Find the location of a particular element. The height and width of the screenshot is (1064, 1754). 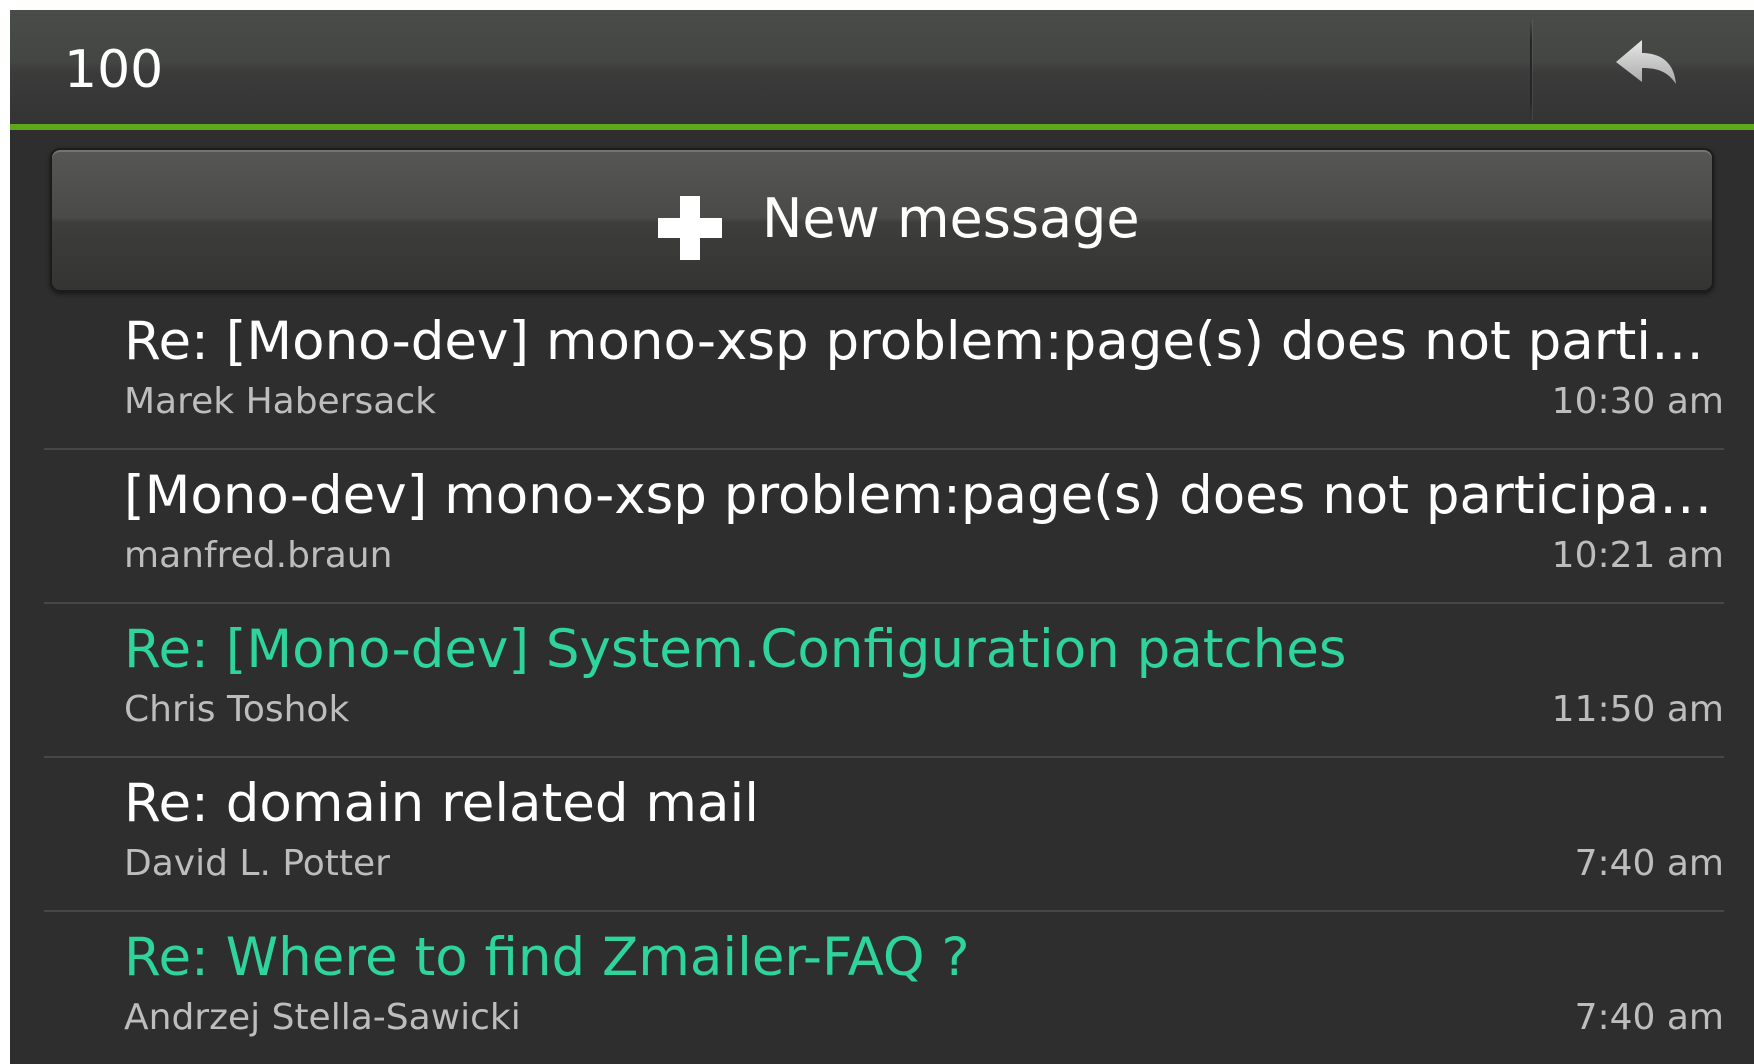

message-sender: David L. Potter is located at coordinates (257, 863).